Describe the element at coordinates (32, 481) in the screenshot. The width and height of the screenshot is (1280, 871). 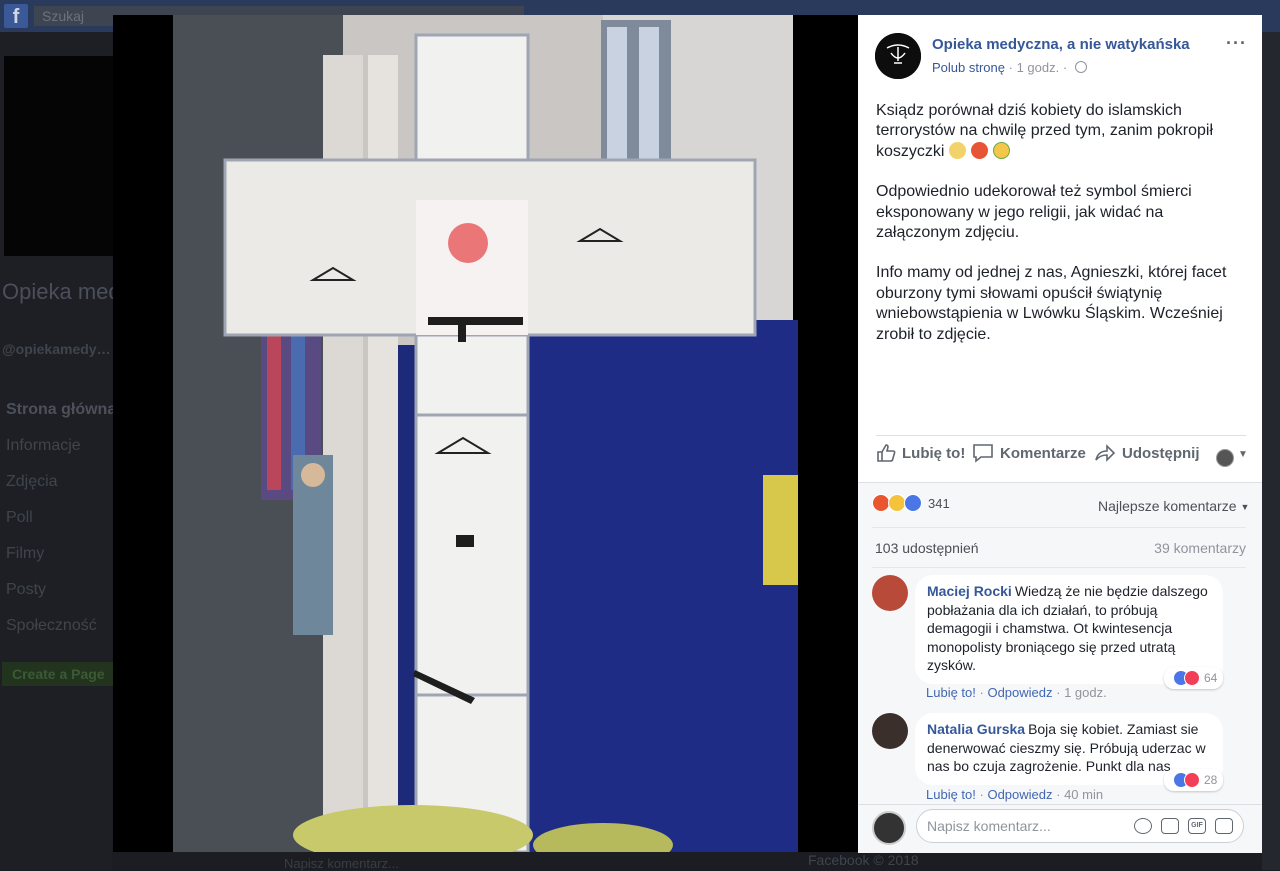
I see `background-nav-item: Zdjęcia` at that location.